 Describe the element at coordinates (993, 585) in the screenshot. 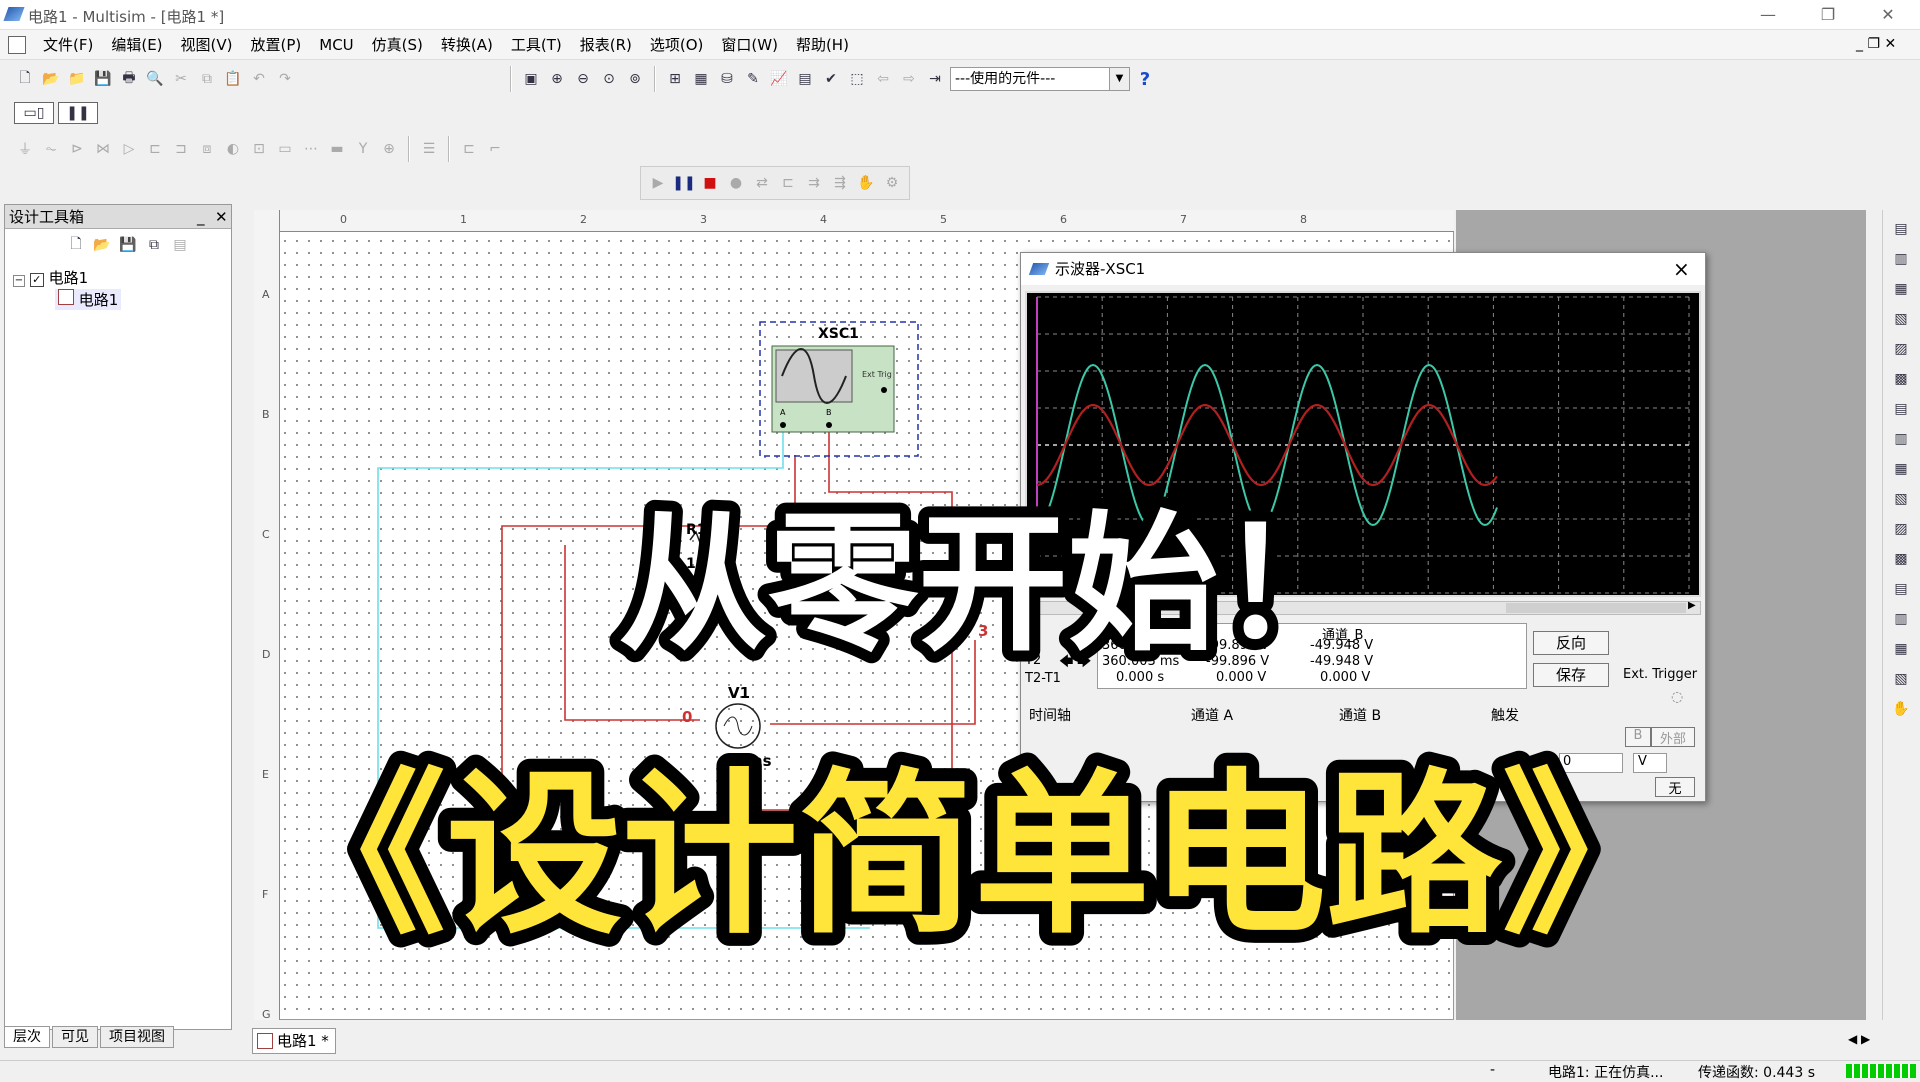

I see `overlay-line-1: 从零开始！` at that location.